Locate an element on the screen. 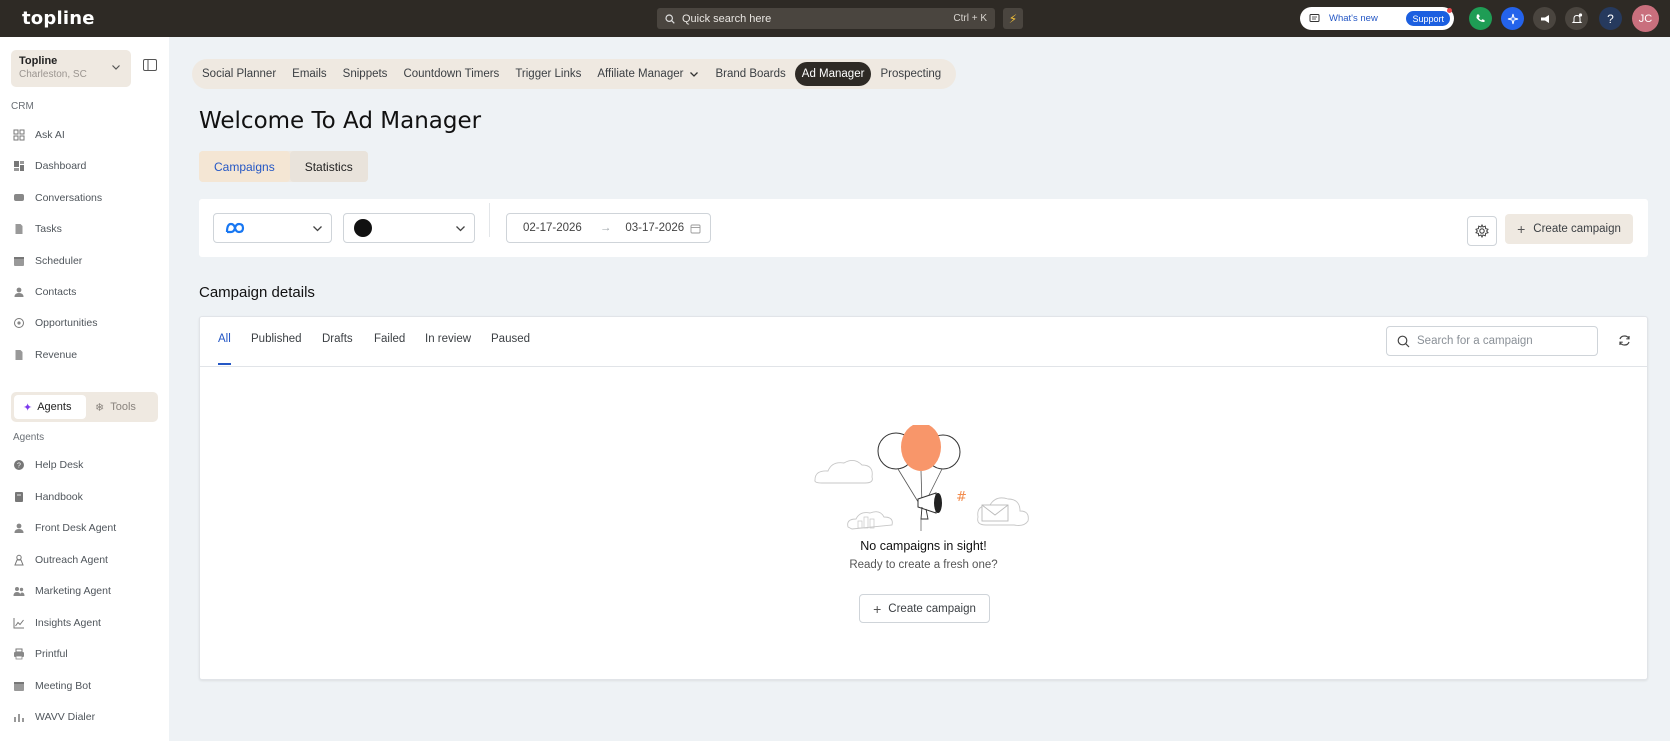 Image resolution: width=1670 pixels, height=741 pixels. notification-dot is located at coordinates (1449, 10).